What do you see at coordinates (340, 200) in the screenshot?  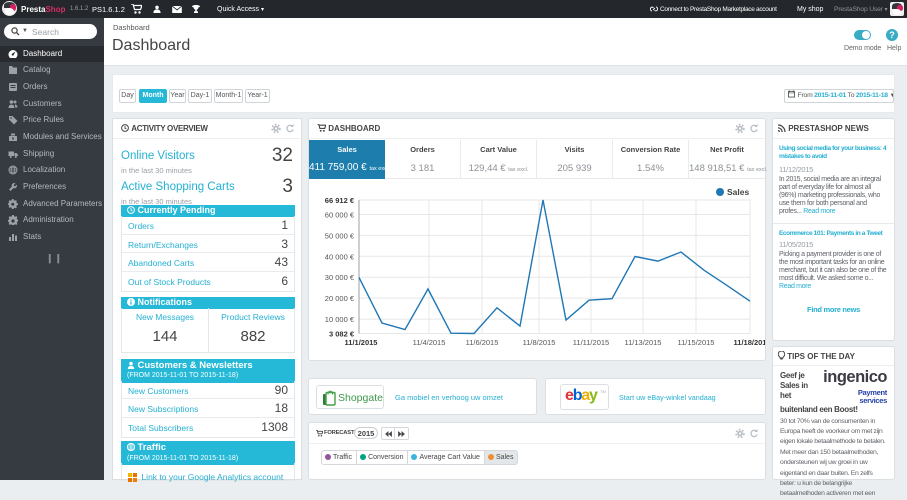 I see `svg-text: 66 912 €` at bounding box center [340, 200].